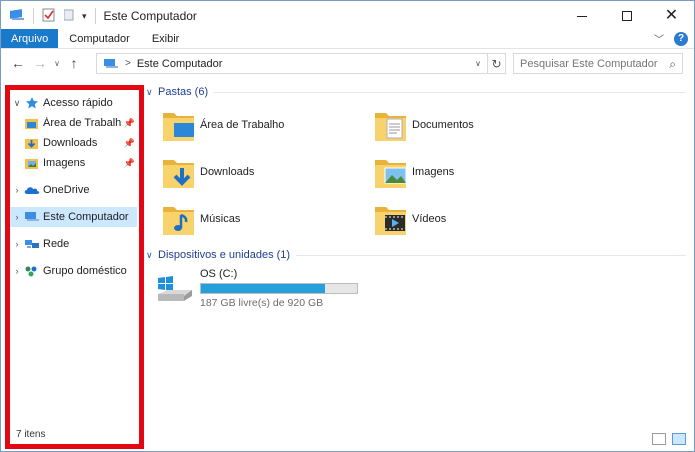 The image size is (695, 452). What do you see at coordinates (659, 439) in the screenshot?
I see `details-view-icon` at bounding box center [659, 439].